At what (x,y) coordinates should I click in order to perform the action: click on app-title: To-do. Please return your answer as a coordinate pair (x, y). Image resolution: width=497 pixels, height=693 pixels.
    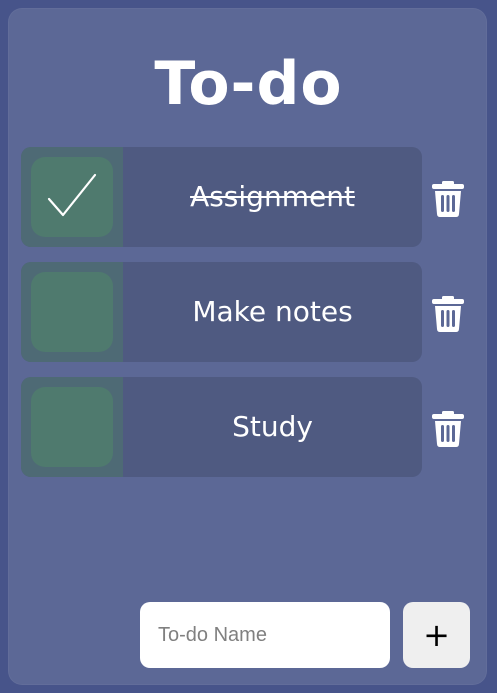
    Looking at the image, I should click on (248, 84).